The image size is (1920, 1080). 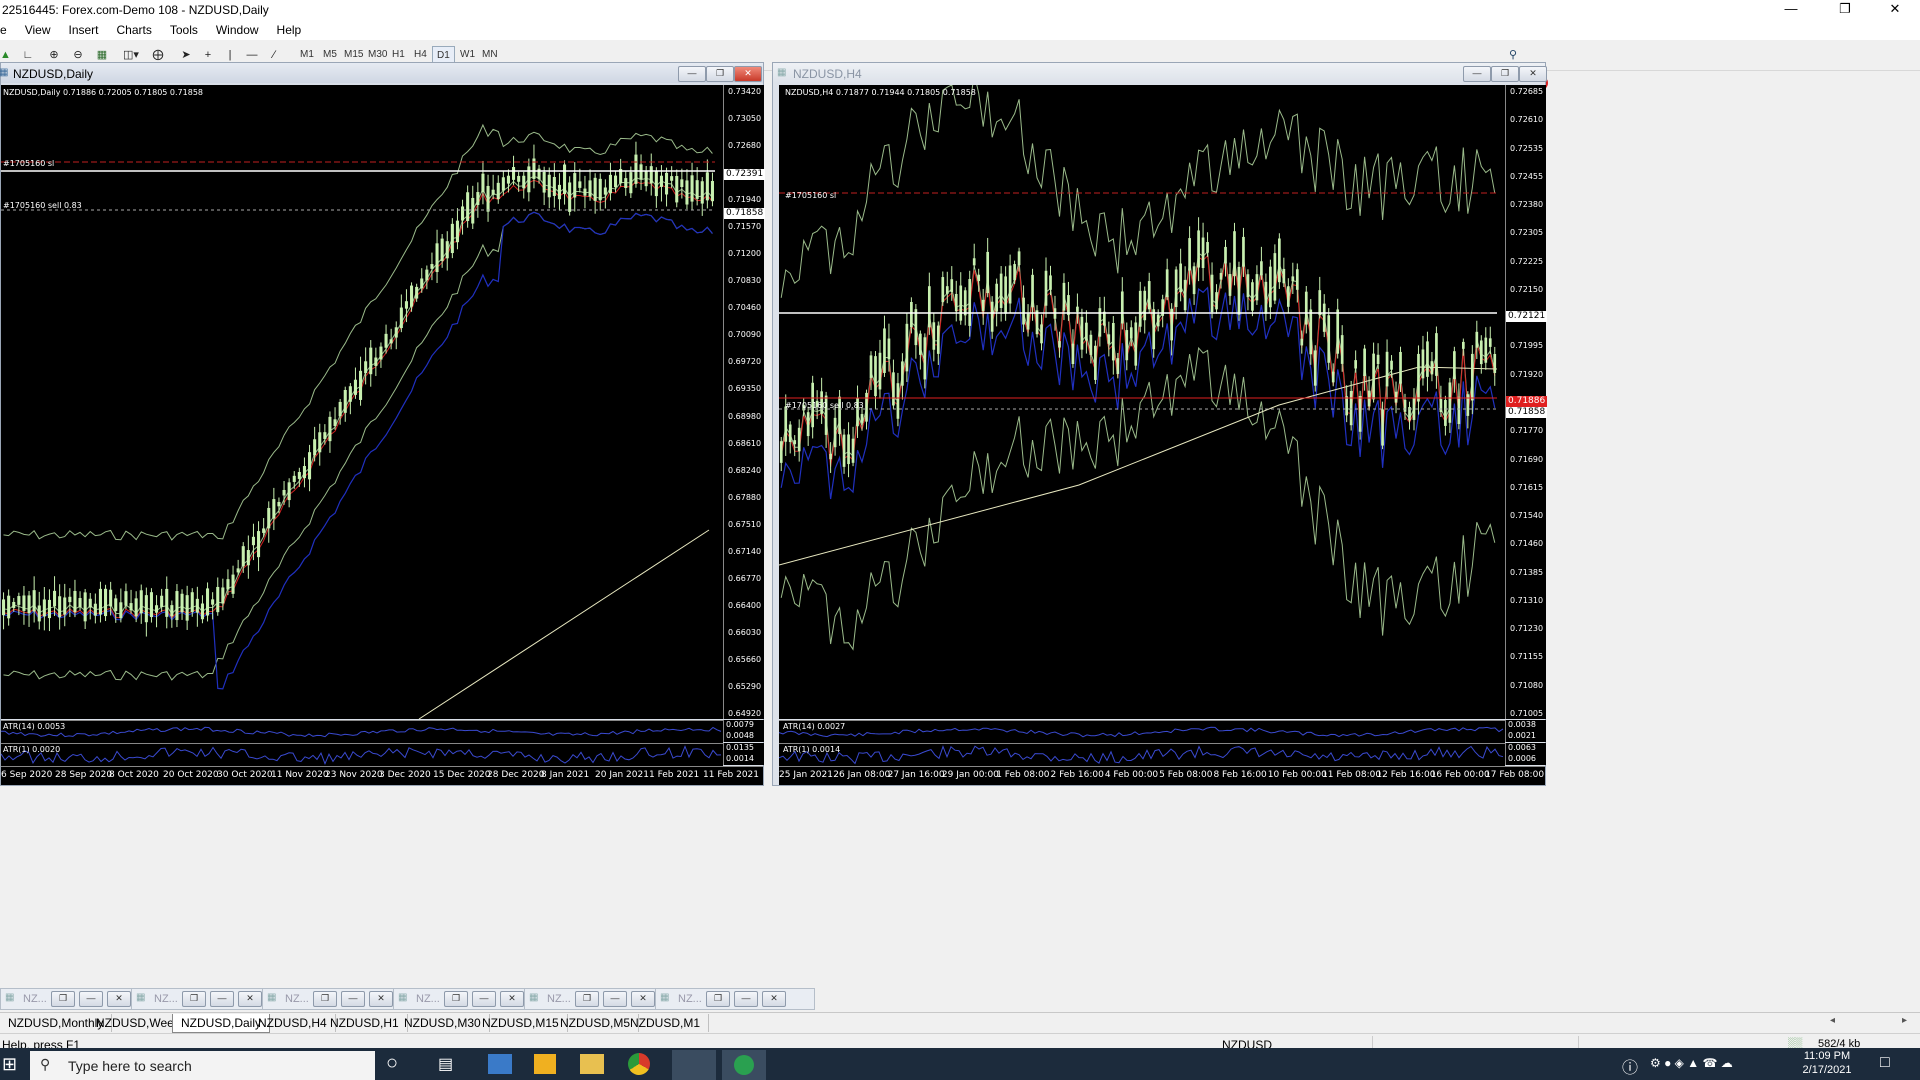 What do you see at coordinates (1023, 775) in the screenshot?
I see `time-tick-label: 1 Feb 08:00` at bounding box center [1023, 775].